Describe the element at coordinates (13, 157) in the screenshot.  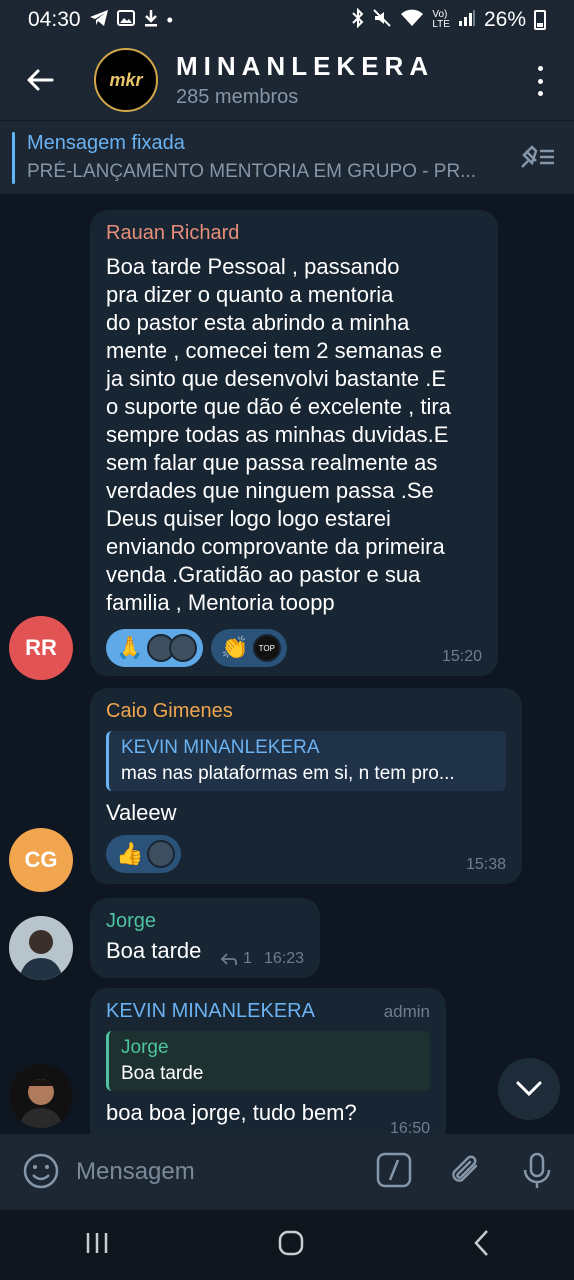
I see `pinned-indicator` at that location.